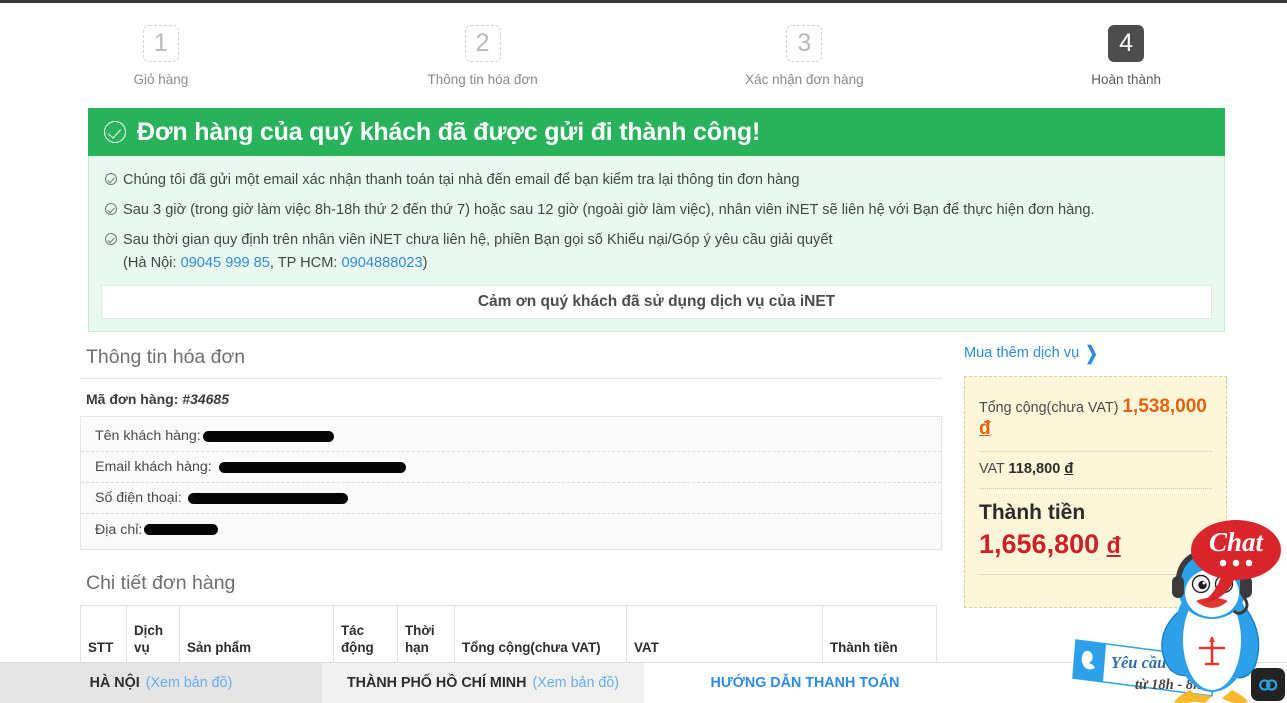 The image size is (1287, 703). What do you see at coordinates (425, 262) in the screenshot?
I see `alert-line-3-suffix: )` at bounding box center [425, 262].